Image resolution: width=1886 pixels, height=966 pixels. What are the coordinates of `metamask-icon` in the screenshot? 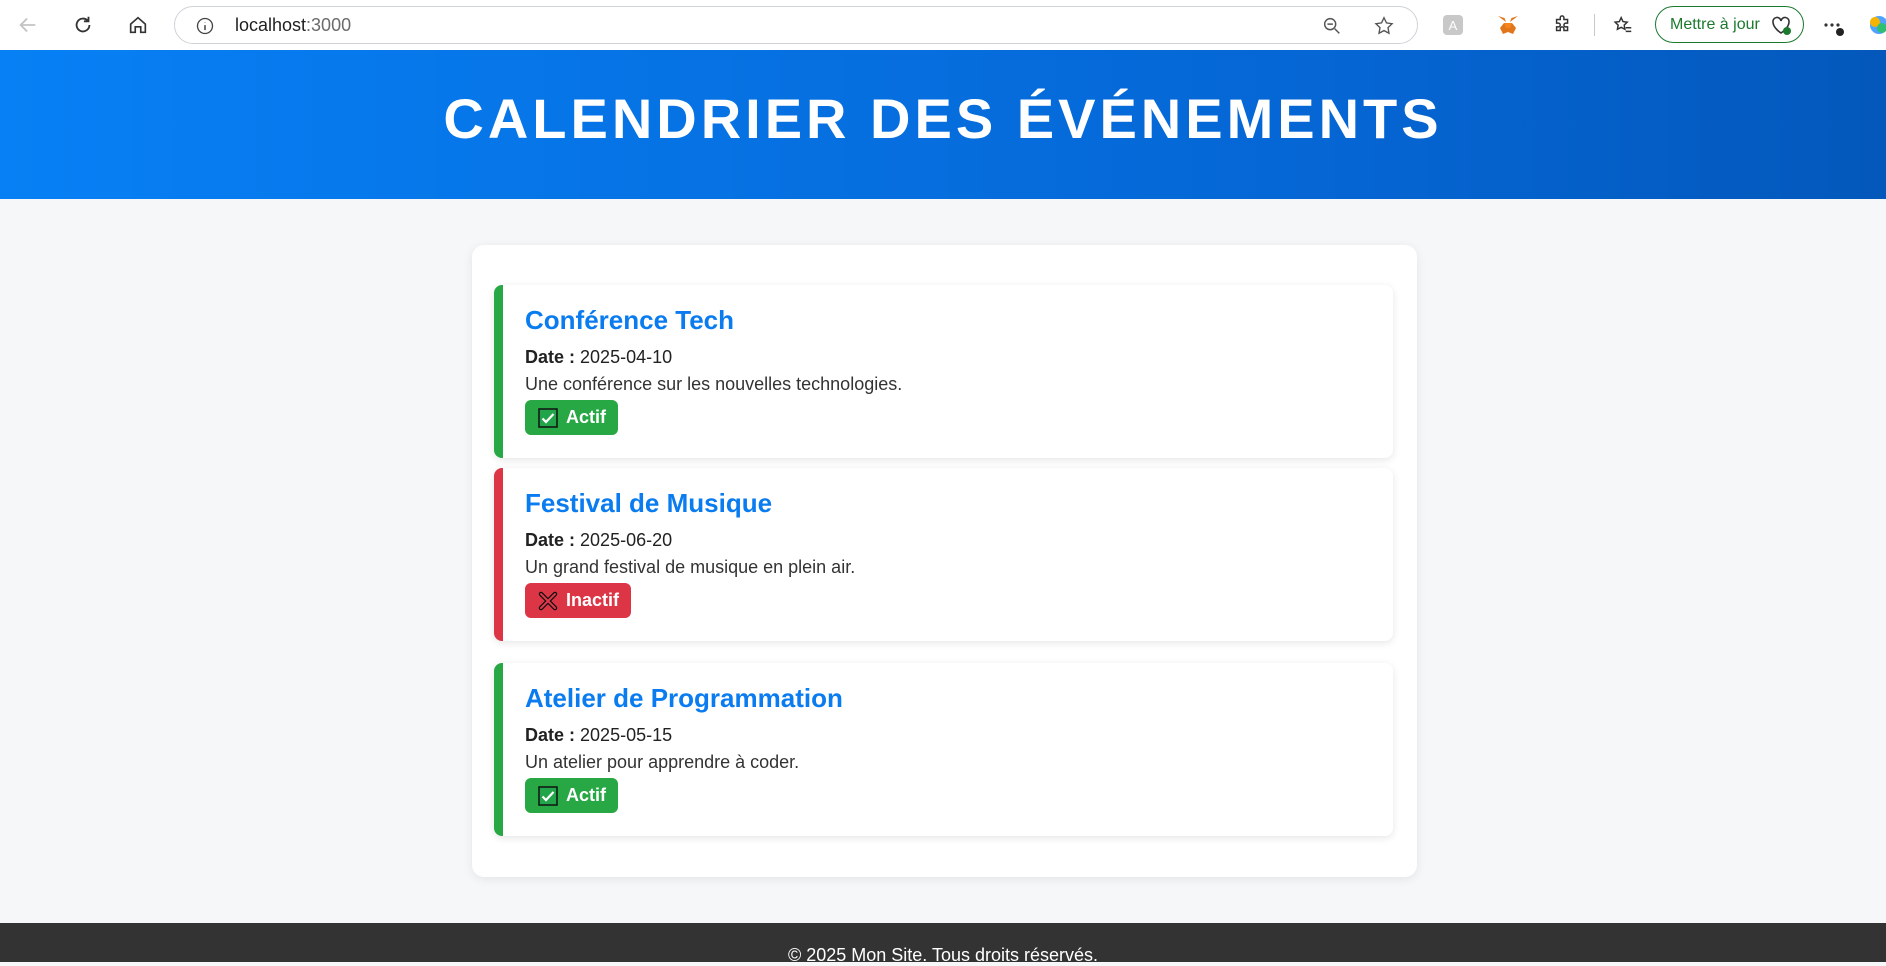 It's located at (1508, 25).